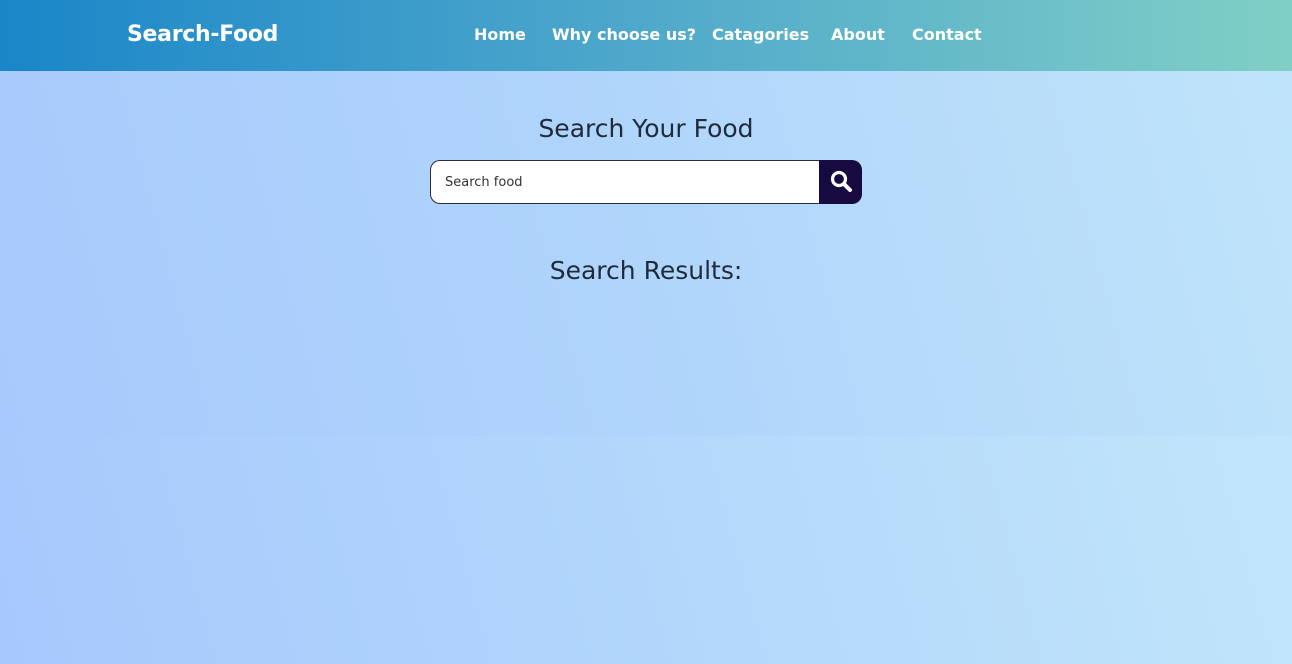  I want to click on search-results-title: Search Results:, so click(646, 270).